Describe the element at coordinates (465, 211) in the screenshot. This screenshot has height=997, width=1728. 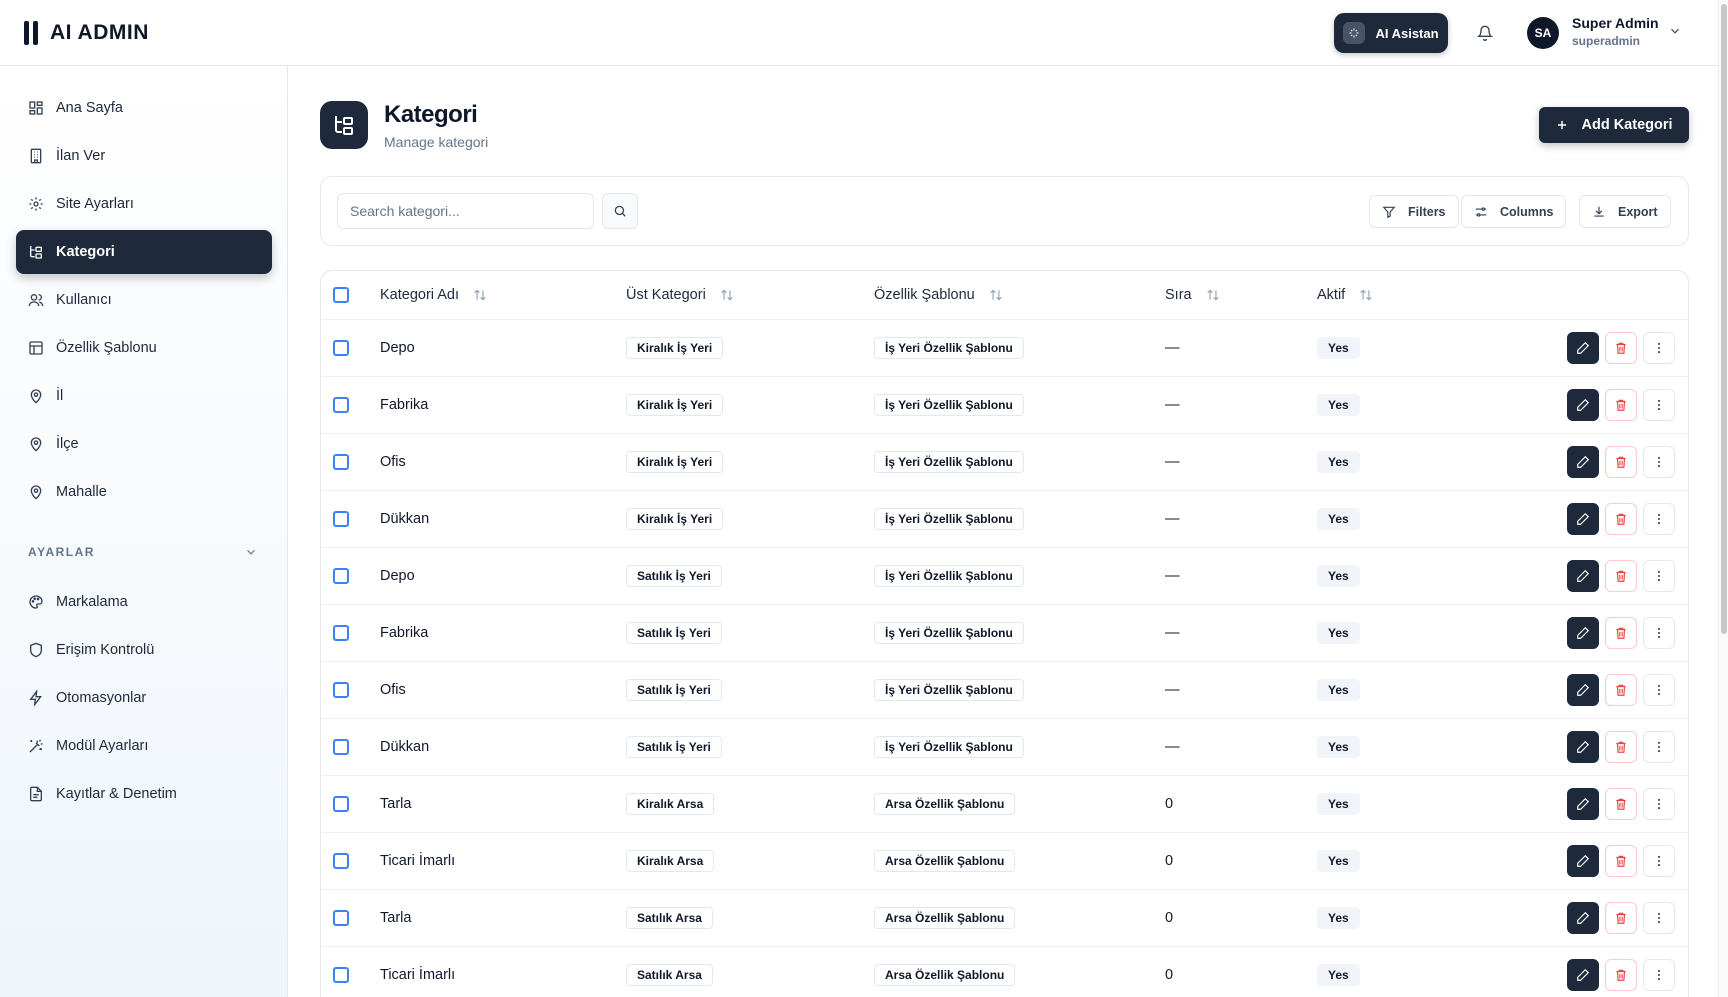
I see `search-input` at that location.